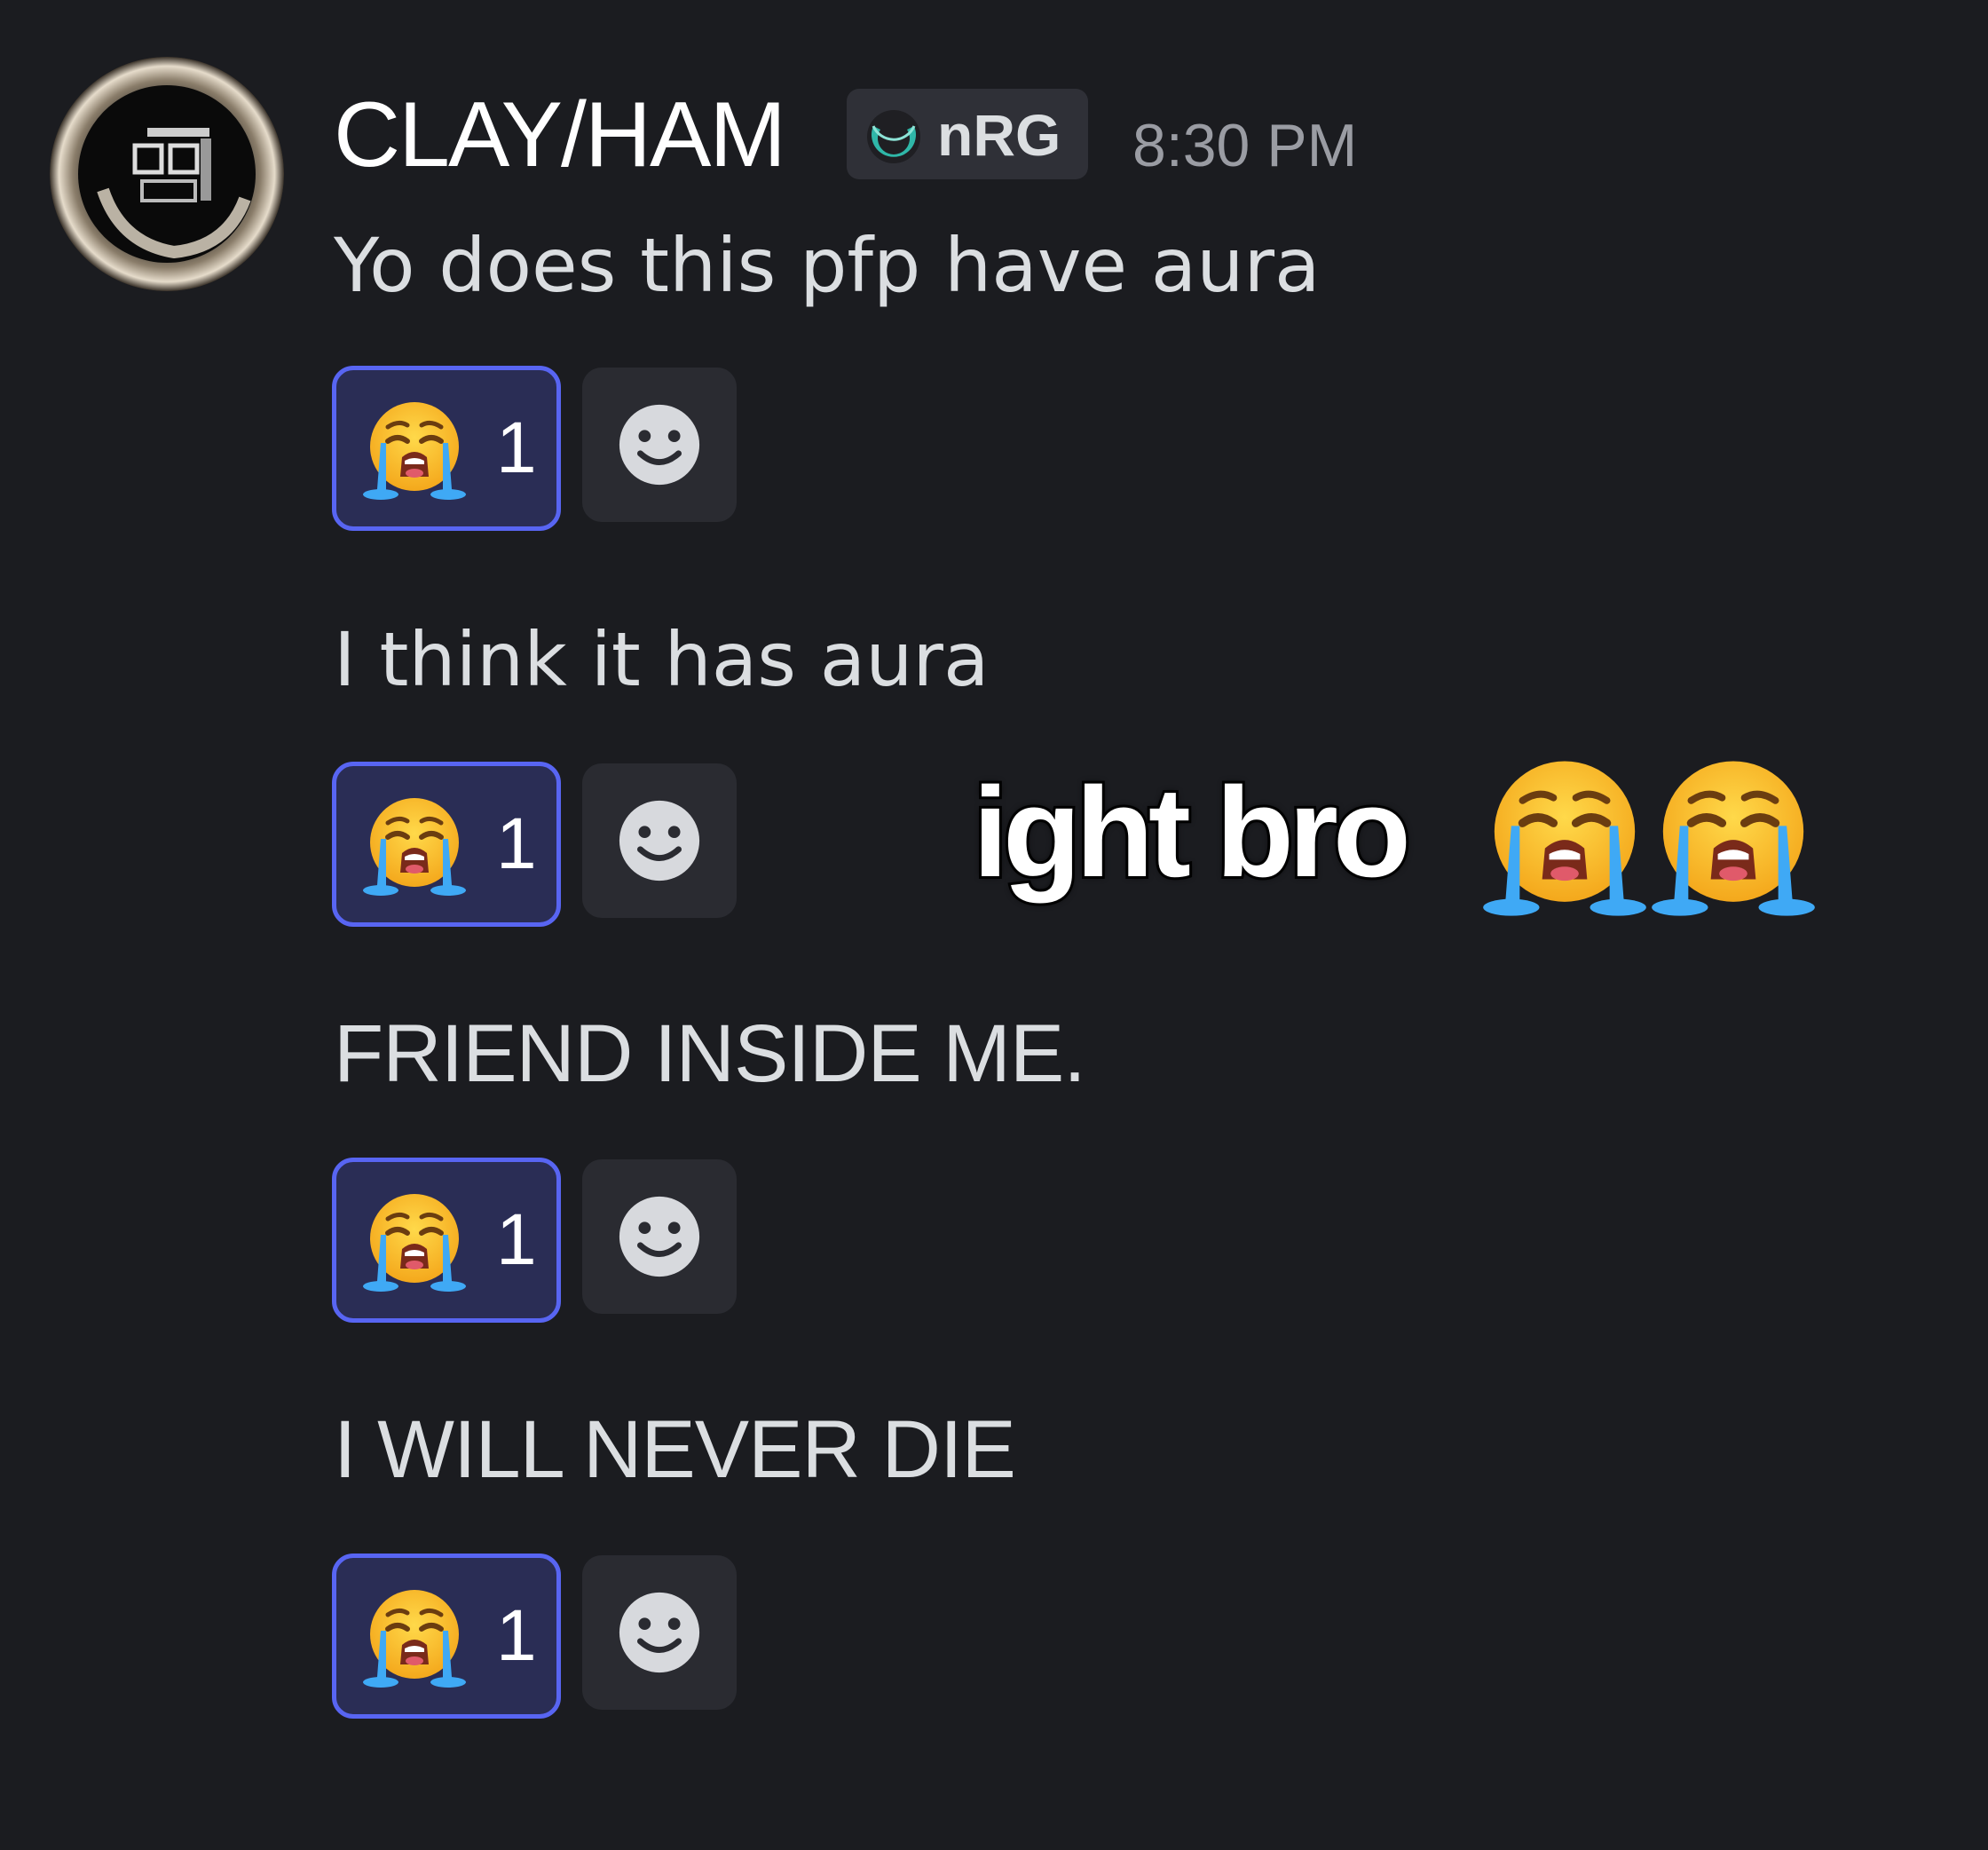  What do you see at coordinates (893, 136) in the screenshot?
I see `crescent-guild-icon` at bounding box center [893, 136].